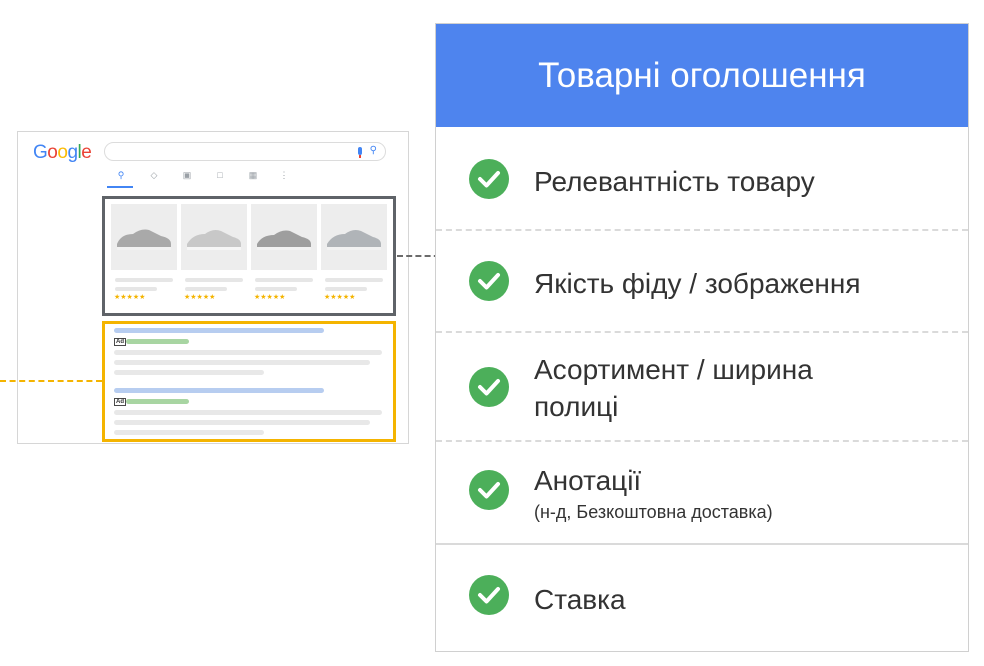 The width and height of the screenshot is (984, 666). I want to click on shopping-ads-box: ★★★★★ ★★★★★ ★★★★★ ★★★★★, so click(249, 256).